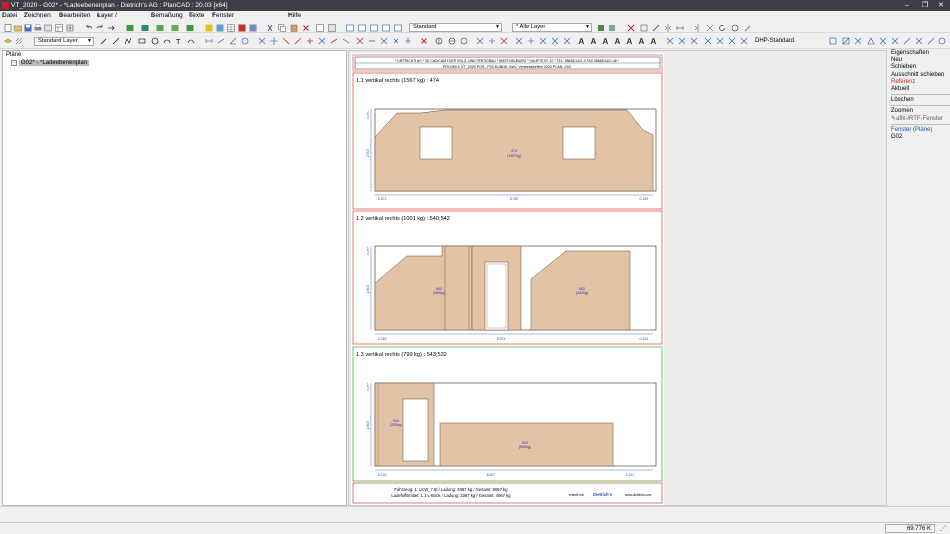 The image size is (950, 534). I want to click on window4-icon, so click(386, 28).